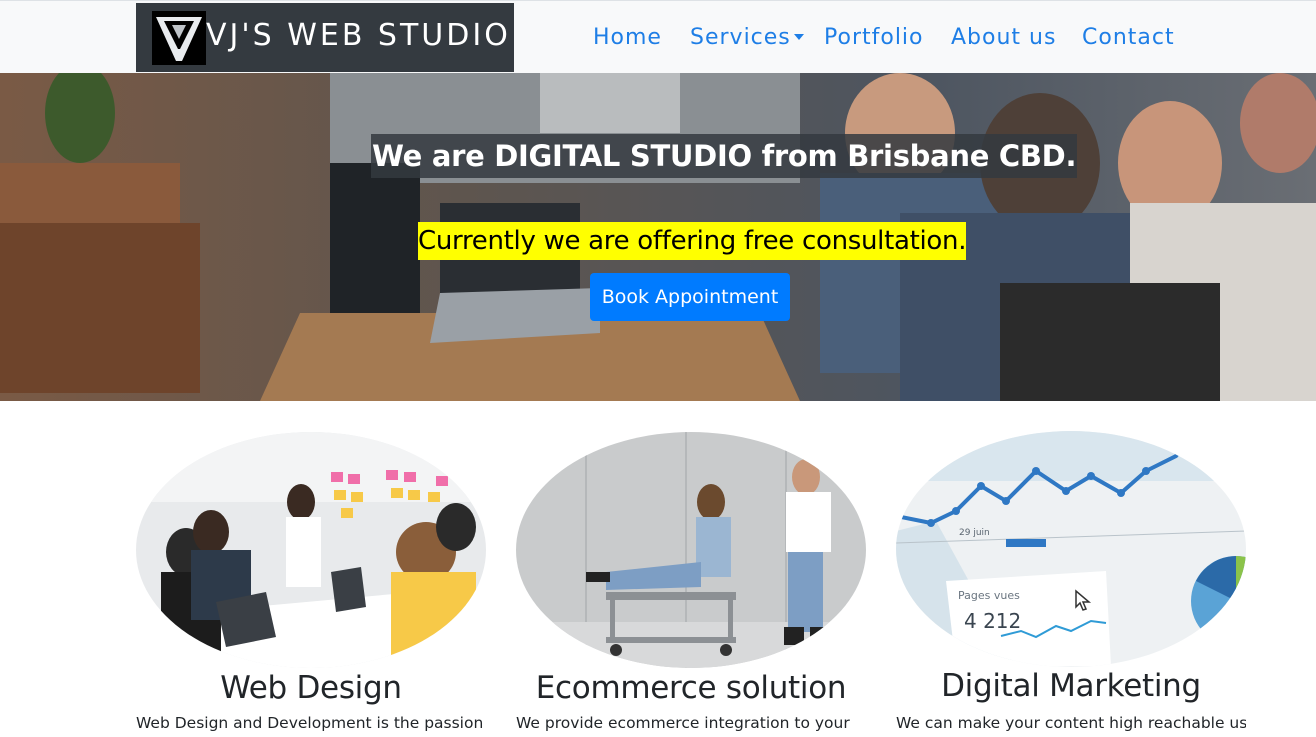  I want to click on mouse-cursor-icon, so click(1083, 600).